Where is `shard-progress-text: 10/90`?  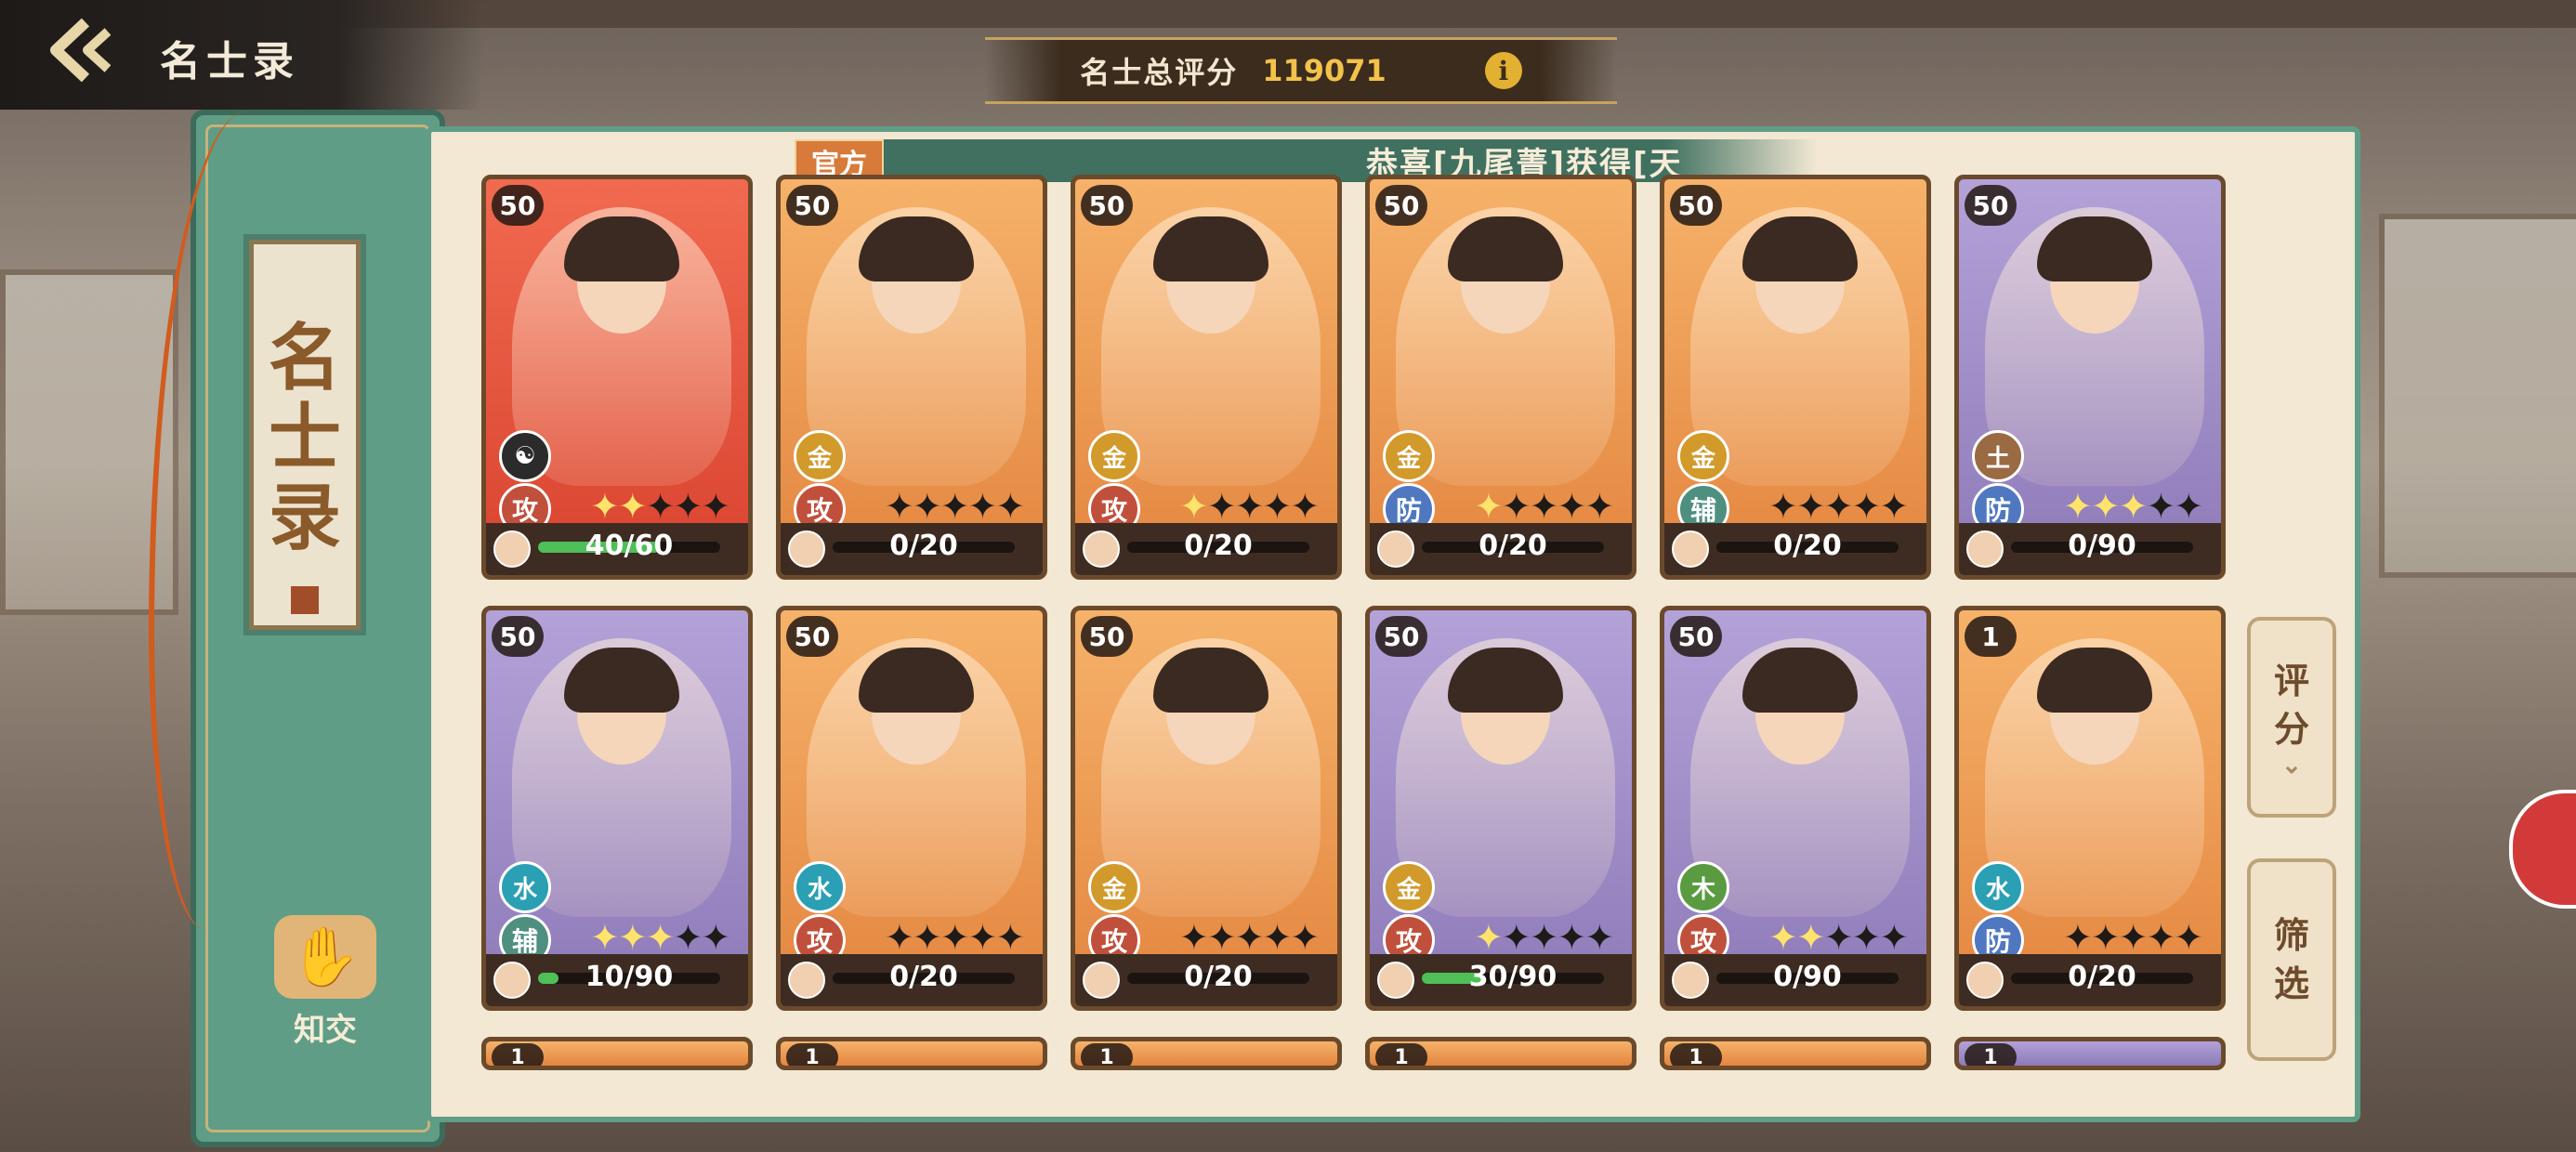
shard-progress-text: 10/90 is located at coordinates (629, 977).